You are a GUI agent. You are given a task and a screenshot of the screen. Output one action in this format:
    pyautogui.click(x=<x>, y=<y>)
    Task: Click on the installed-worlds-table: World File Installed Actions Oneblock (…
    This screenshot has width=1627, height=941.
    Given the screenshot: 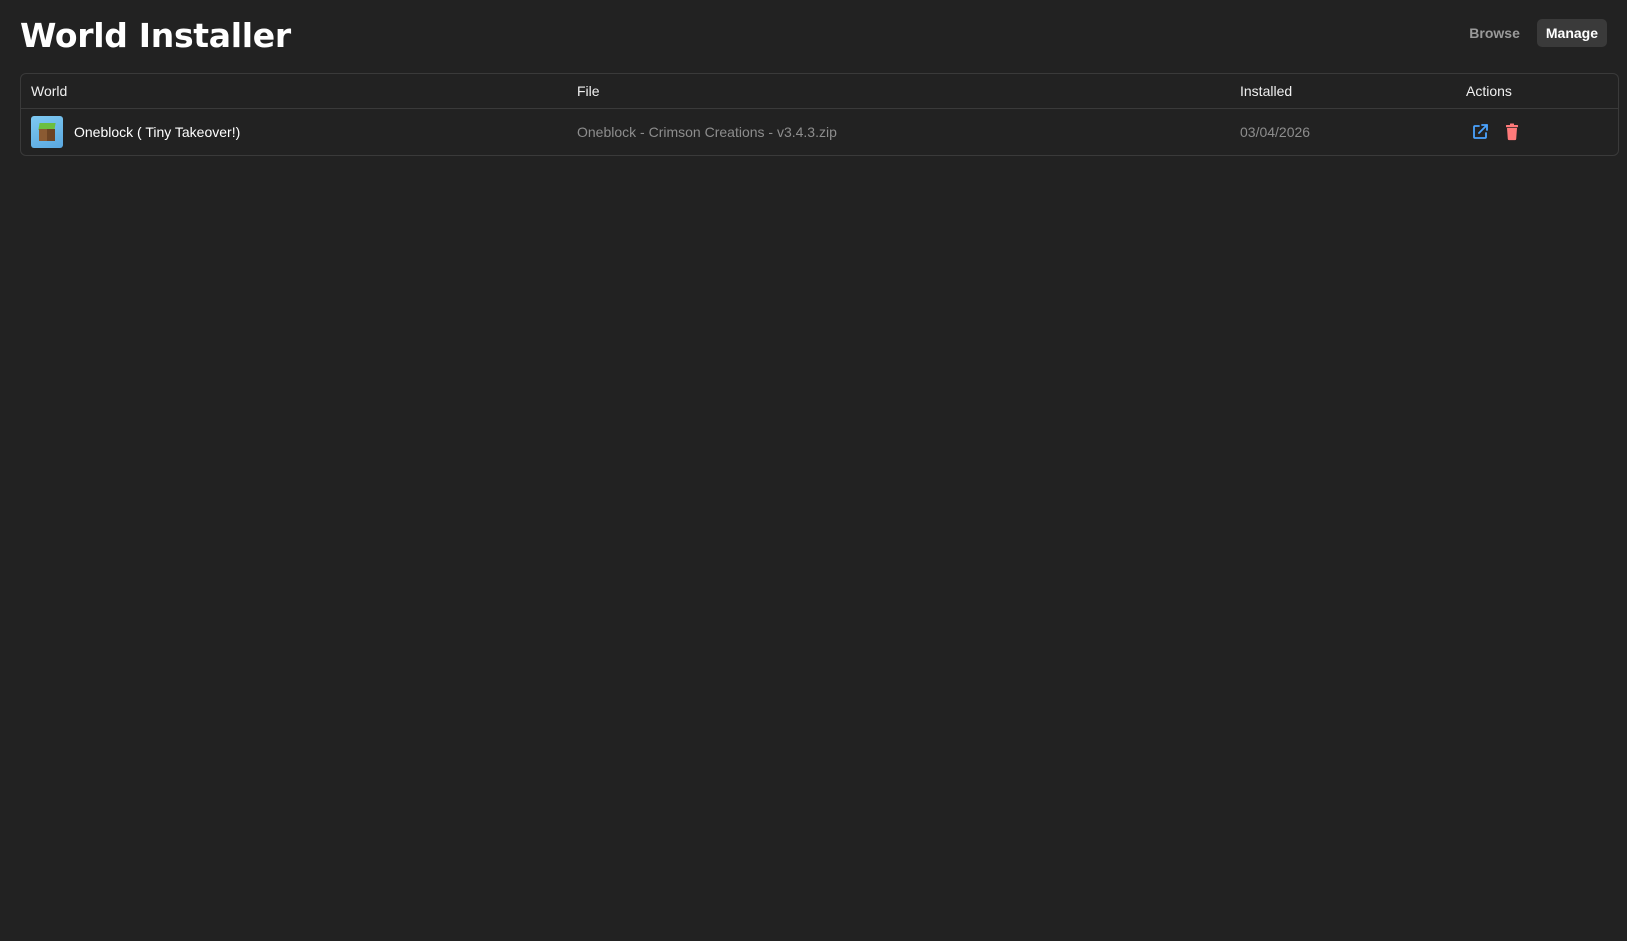 What is the action you would take?
    pyautogui.click(x=819, y=114)
    